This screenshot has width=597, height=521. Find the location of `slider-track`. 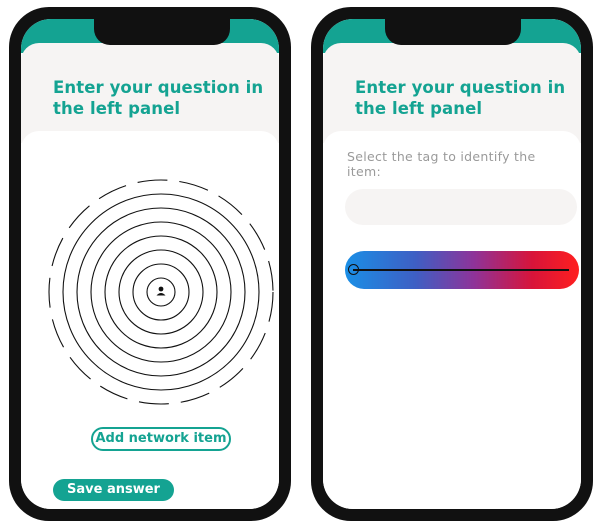

slider-track is located at coordinates (461, 270).